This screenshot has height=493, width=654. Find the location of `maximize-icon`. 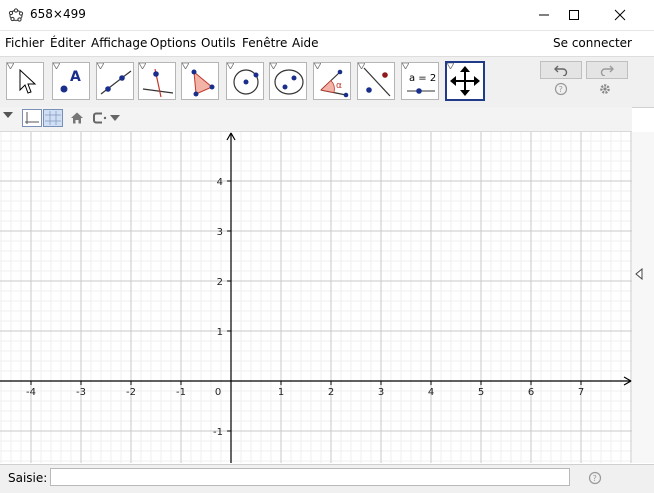

maximize-icon is located at coordinates (574, 15).